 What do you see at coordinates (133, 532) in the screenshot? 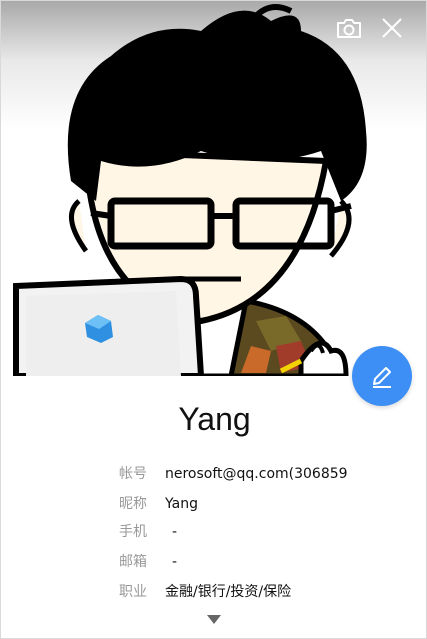
I see `phone-label: 手机` at bounding box center [133, 532].